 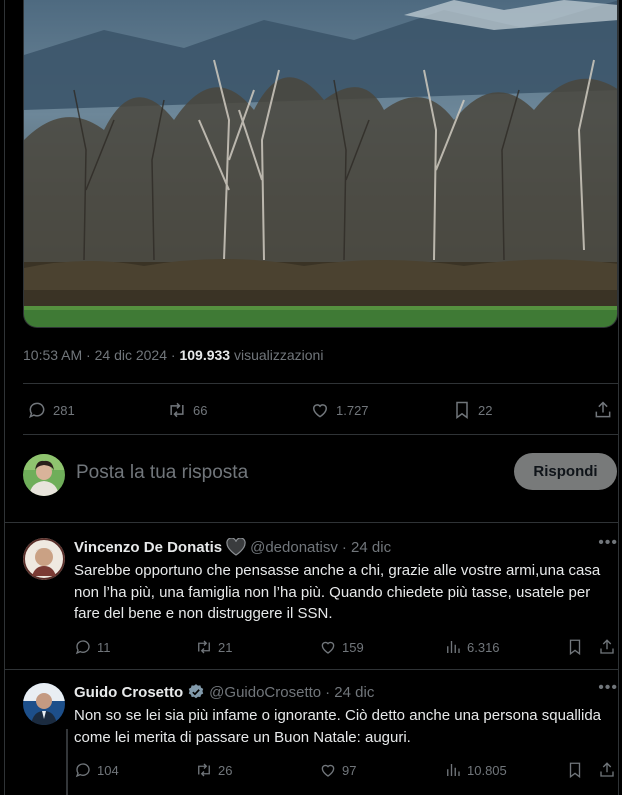 What do you see at coordinates (200, 410) in the screenshot?
I see `repost-count: 66` at bounding box center [200, 410].